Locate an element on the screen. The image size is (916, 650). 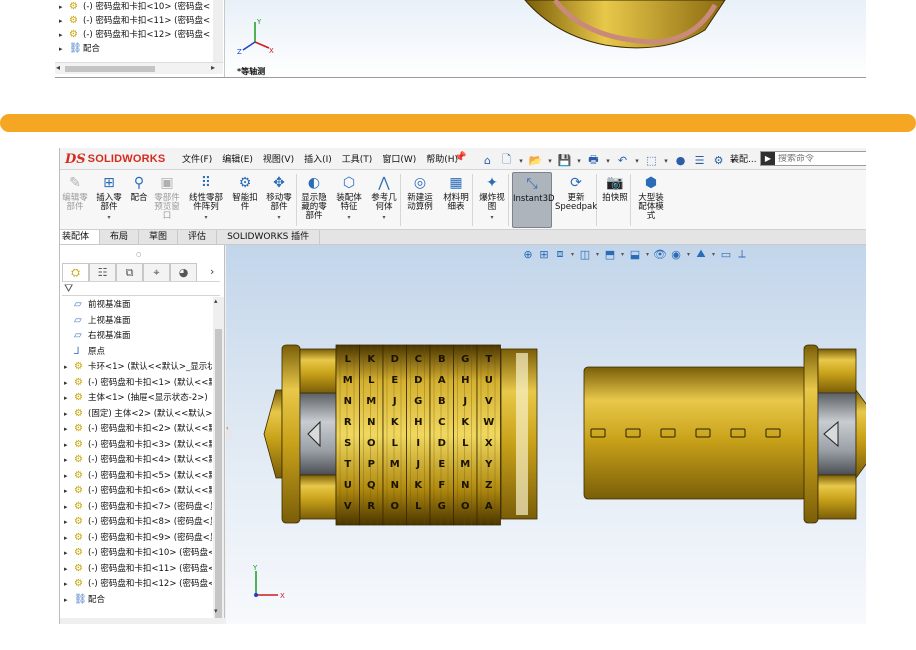
menu-item: 编辑(E) is located at coordinates (237, 158).